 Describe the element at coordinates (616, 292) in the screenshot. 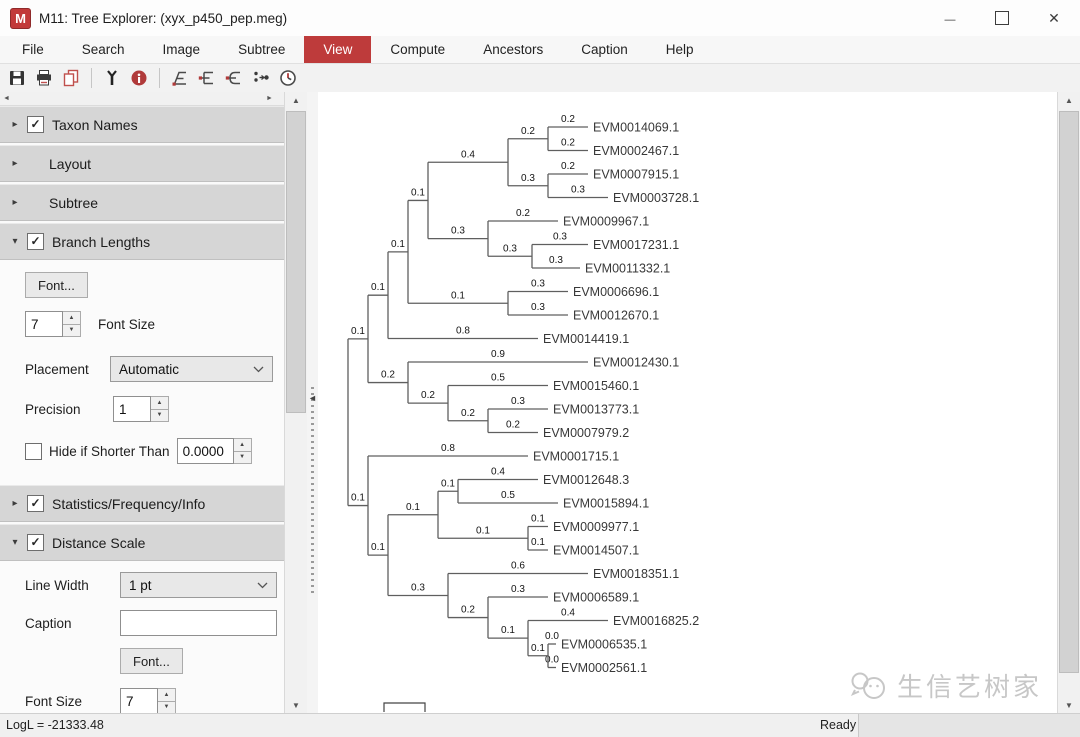

I see `taxon-label: EVM0006696.1` at that location.